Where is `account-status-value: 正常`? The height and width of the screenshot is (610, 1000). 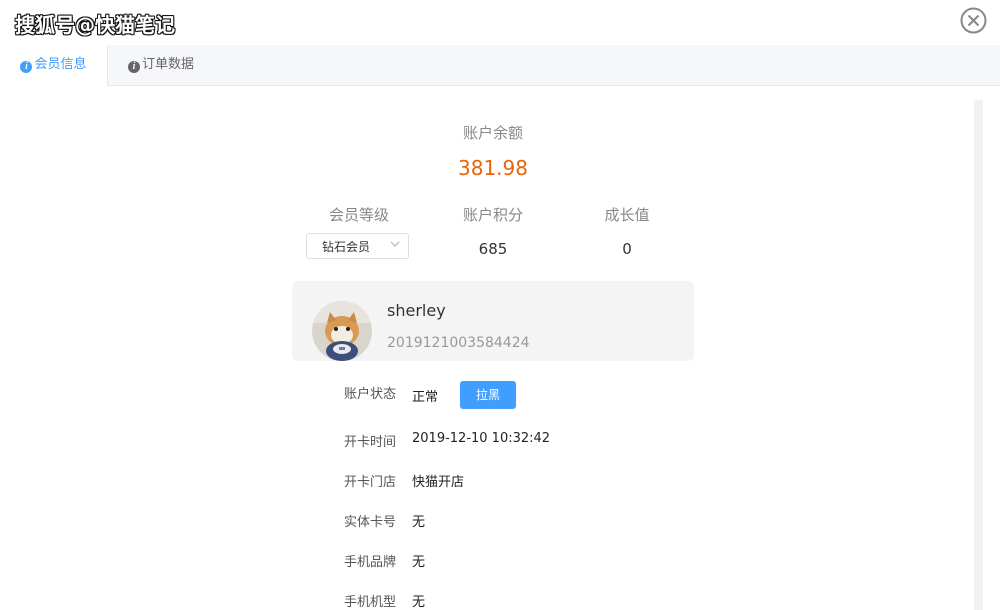
account-status-value: 正常 is located at coordinates (425, 397).